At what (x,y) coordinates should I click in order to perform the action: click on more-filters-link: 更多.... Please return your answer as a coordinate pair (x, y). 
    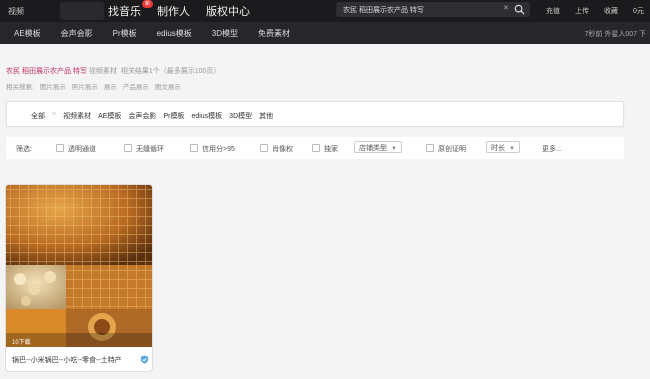
    Looking at the image, I should click on (552, 149).